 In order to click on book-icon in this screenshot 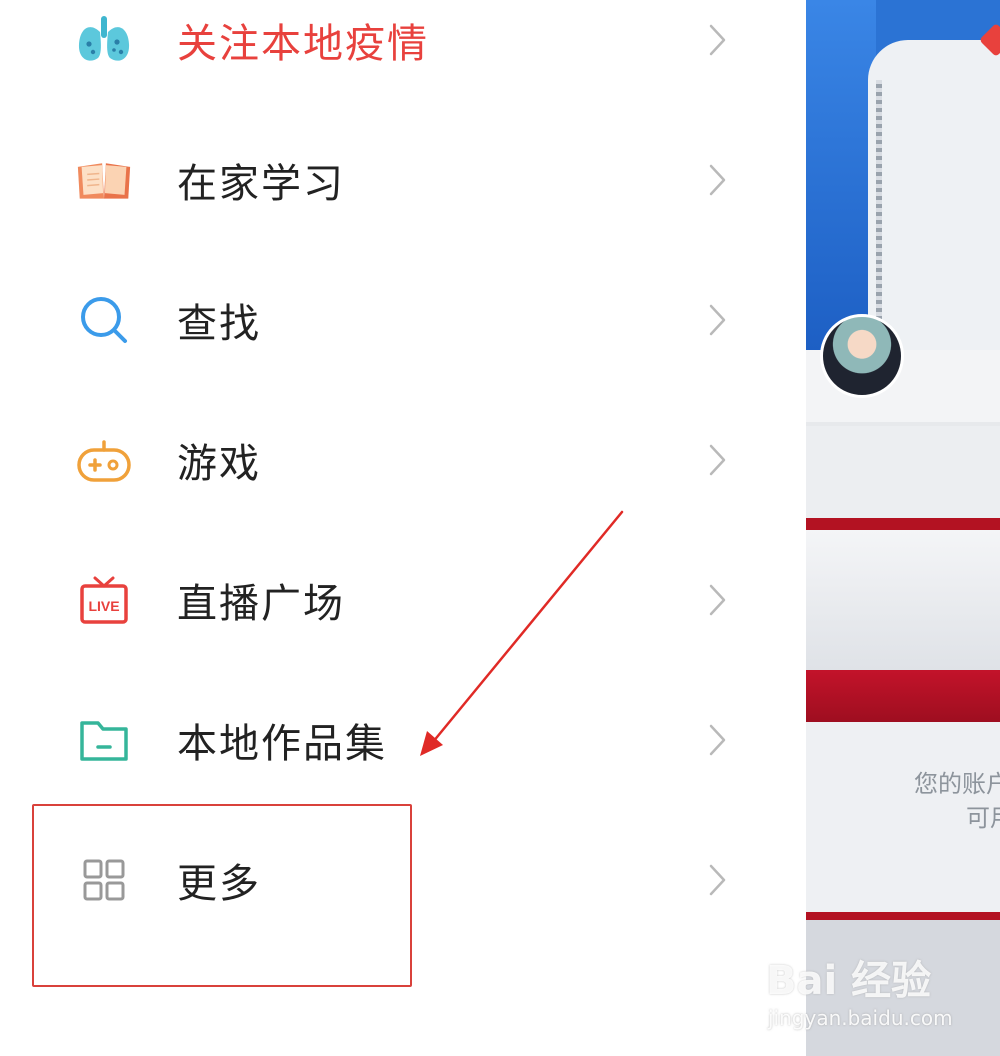, I will do `click(104, 180)`.